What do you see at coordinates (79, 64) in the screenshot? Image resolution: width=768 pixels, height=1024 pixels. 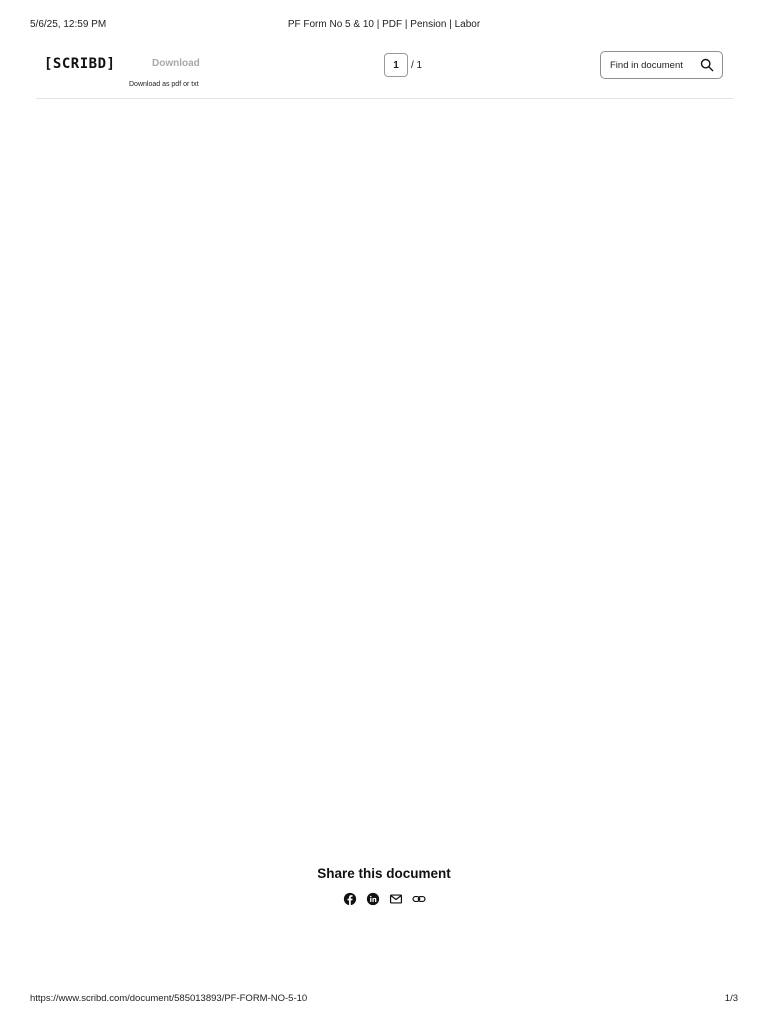 I see `scribd-logo: [SCRIBD]` at bounding box center [79, 64].